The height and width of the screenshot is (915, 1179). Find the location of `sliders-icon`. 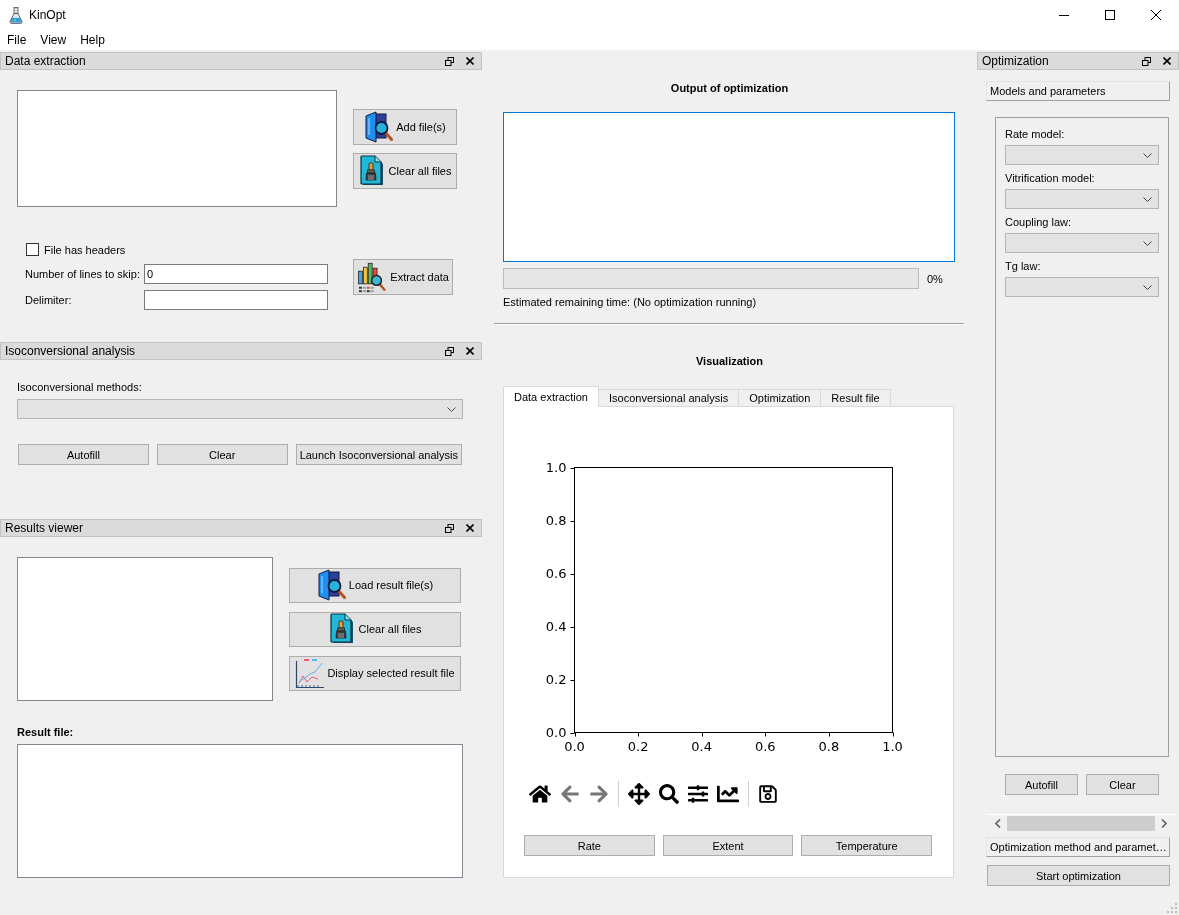

sliders-icon is located at coordinates (698, 794).